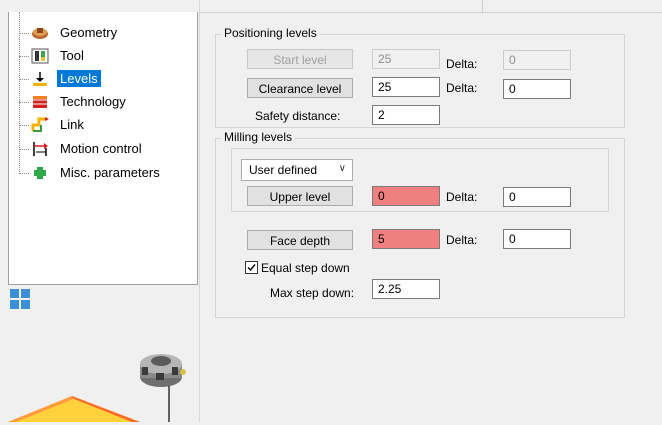  I want to click on tree-item-label: Geometry, so click(89, 32).